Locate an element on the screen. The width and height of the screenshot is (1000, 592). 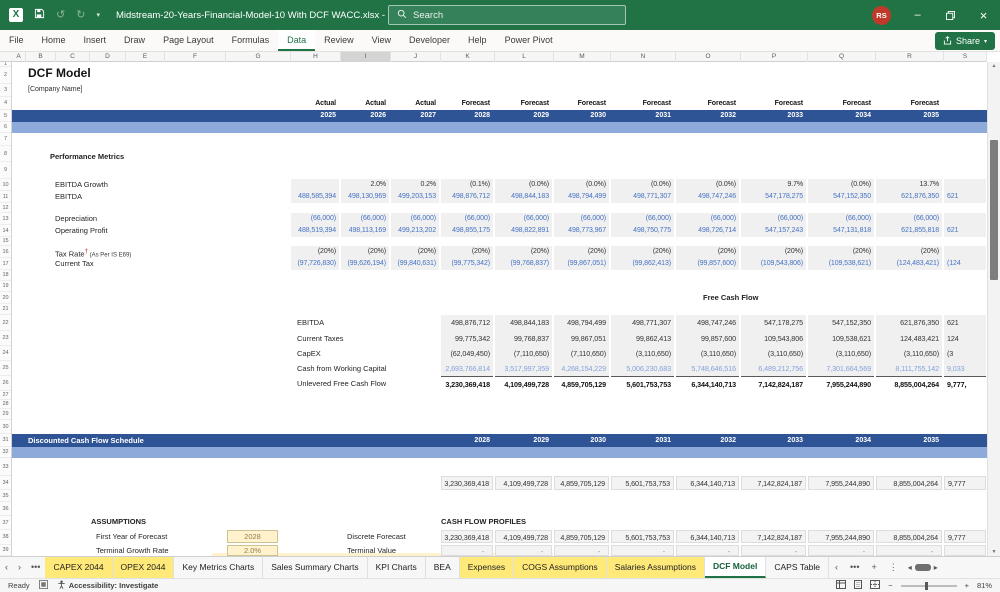
sheet-title-cell: DCF Model is located at coordinates (59, 73).